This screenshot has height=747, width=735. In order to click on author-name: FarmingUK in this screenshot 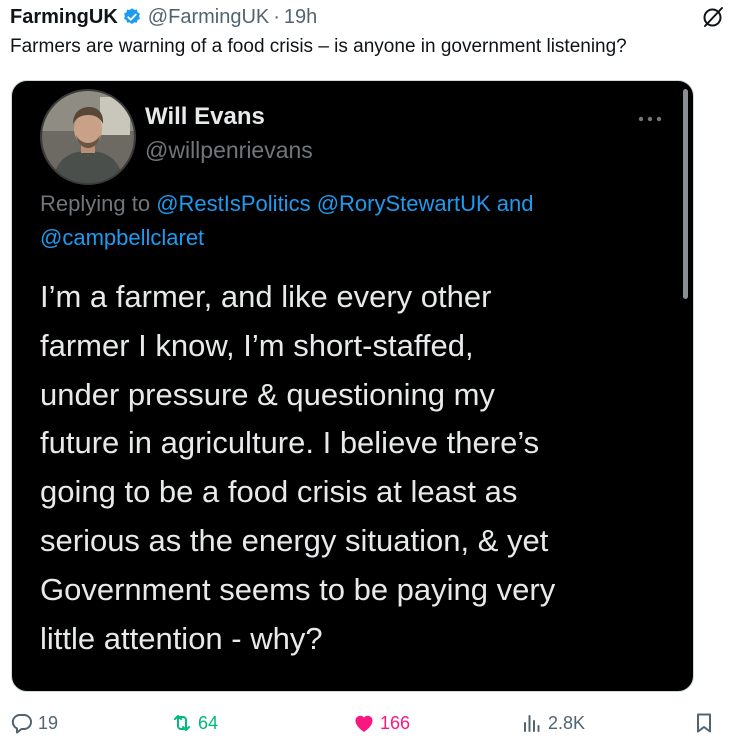, I will do `click(64, 17)`.